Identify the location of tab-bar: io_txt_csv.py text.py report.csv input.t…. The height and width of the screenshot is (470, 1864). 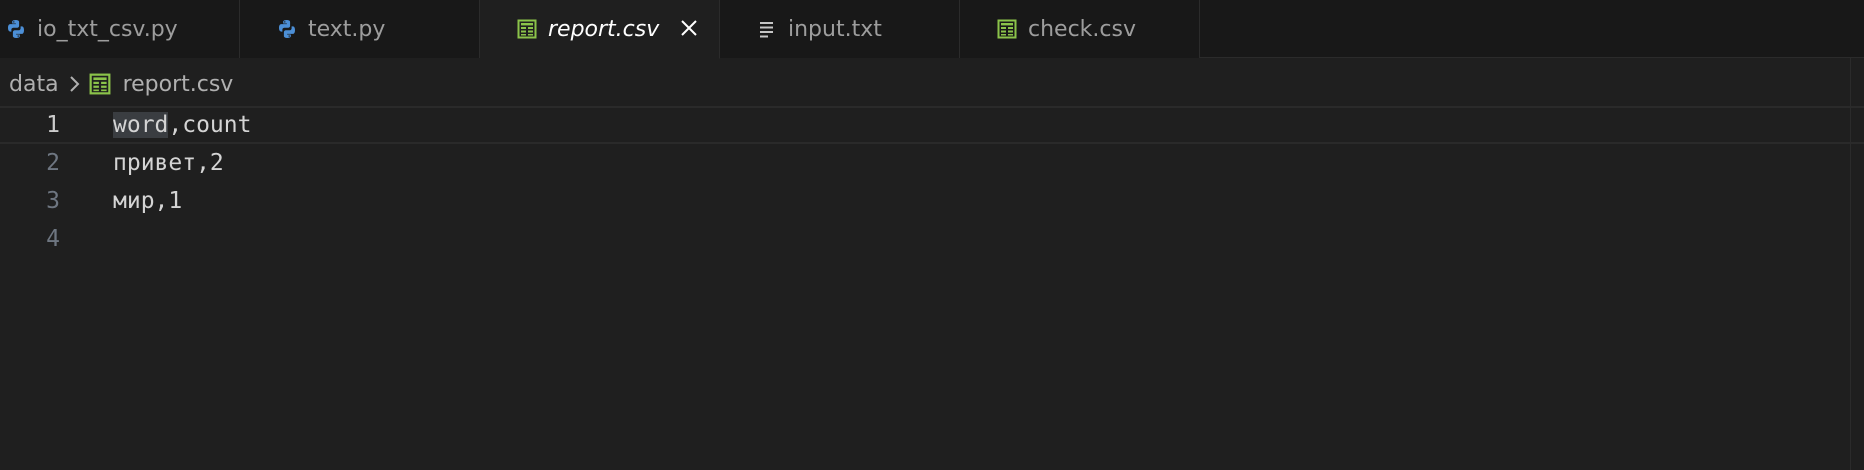
(932, 29).